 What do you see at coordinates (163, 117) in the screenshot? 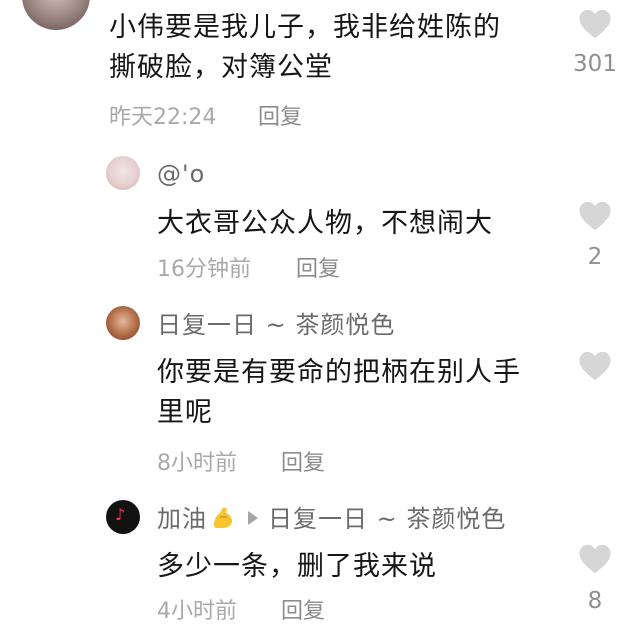
I see `comment-timestamp: 昨天22:24` at bounding box center [163, 117].